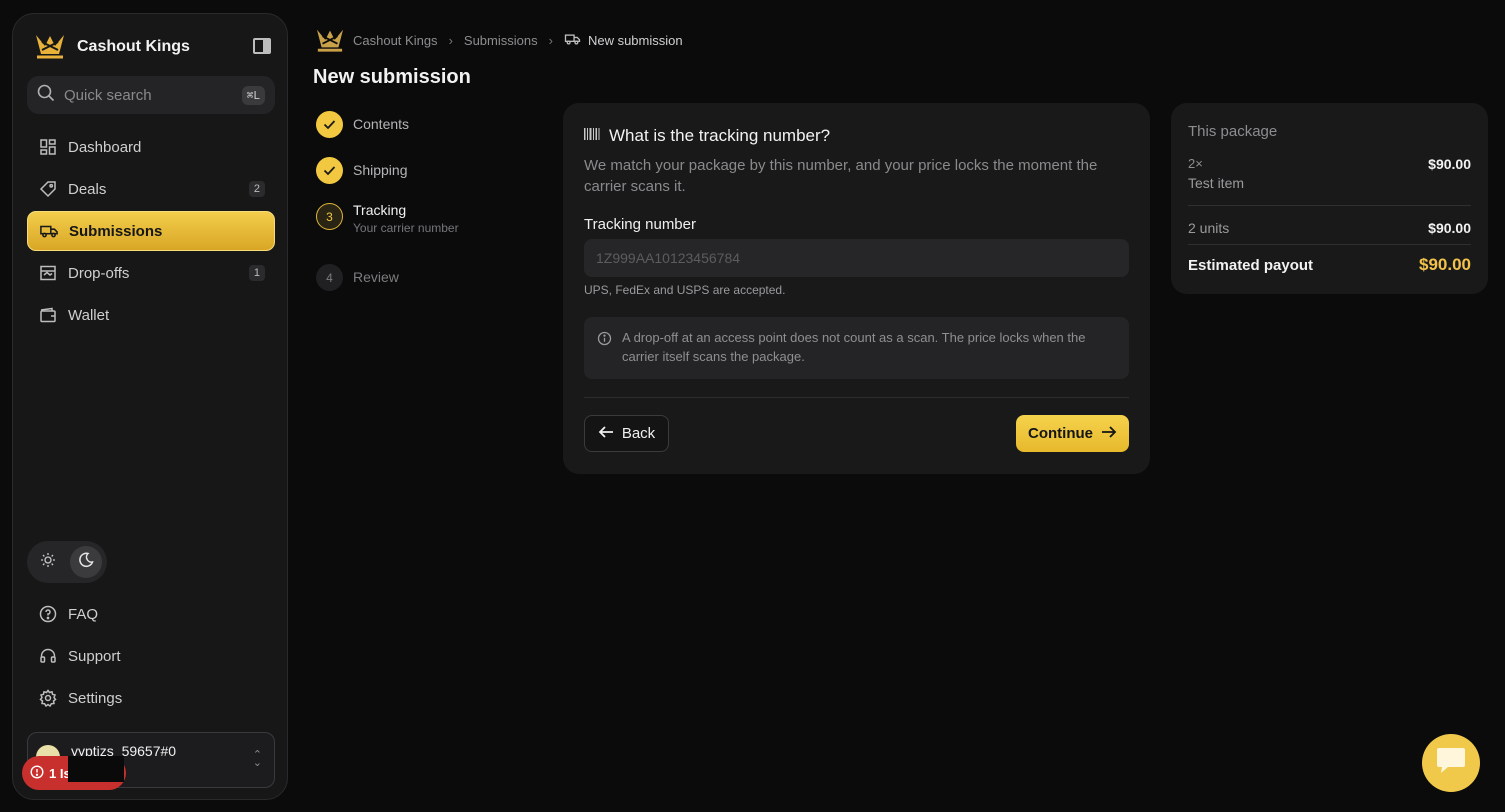 This screenshot has height=812, width=1505. I want to click on form-heading-text: What is the tracking number?, so click(720, 135).